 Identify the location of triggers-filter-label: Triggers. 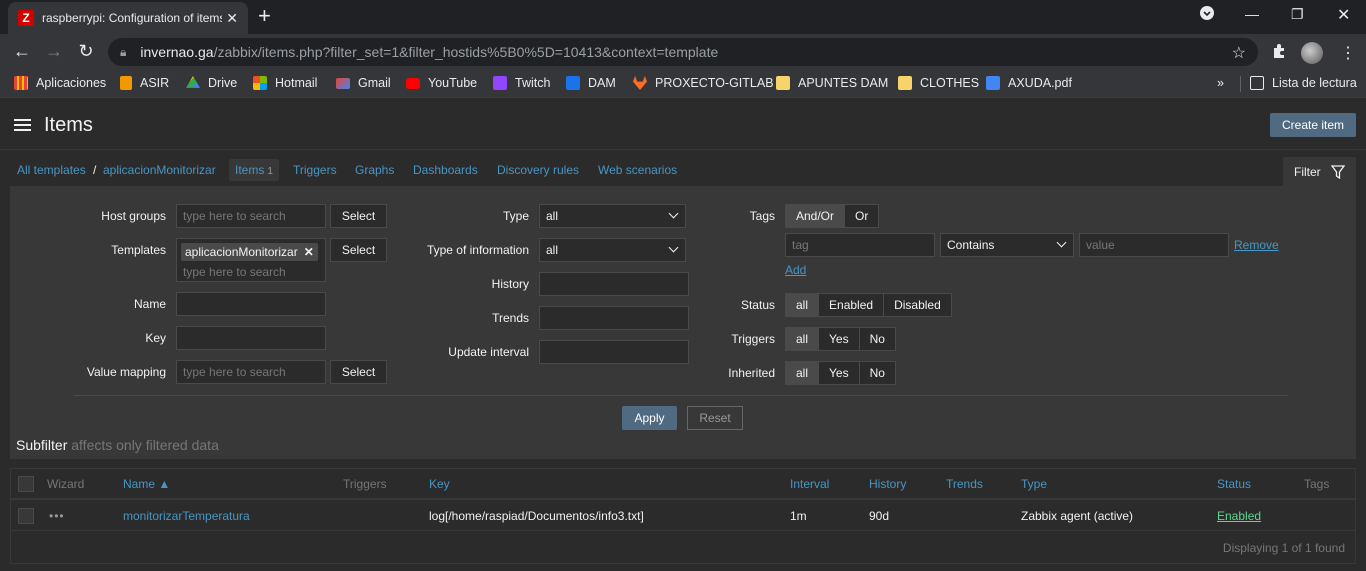
(753, 339).